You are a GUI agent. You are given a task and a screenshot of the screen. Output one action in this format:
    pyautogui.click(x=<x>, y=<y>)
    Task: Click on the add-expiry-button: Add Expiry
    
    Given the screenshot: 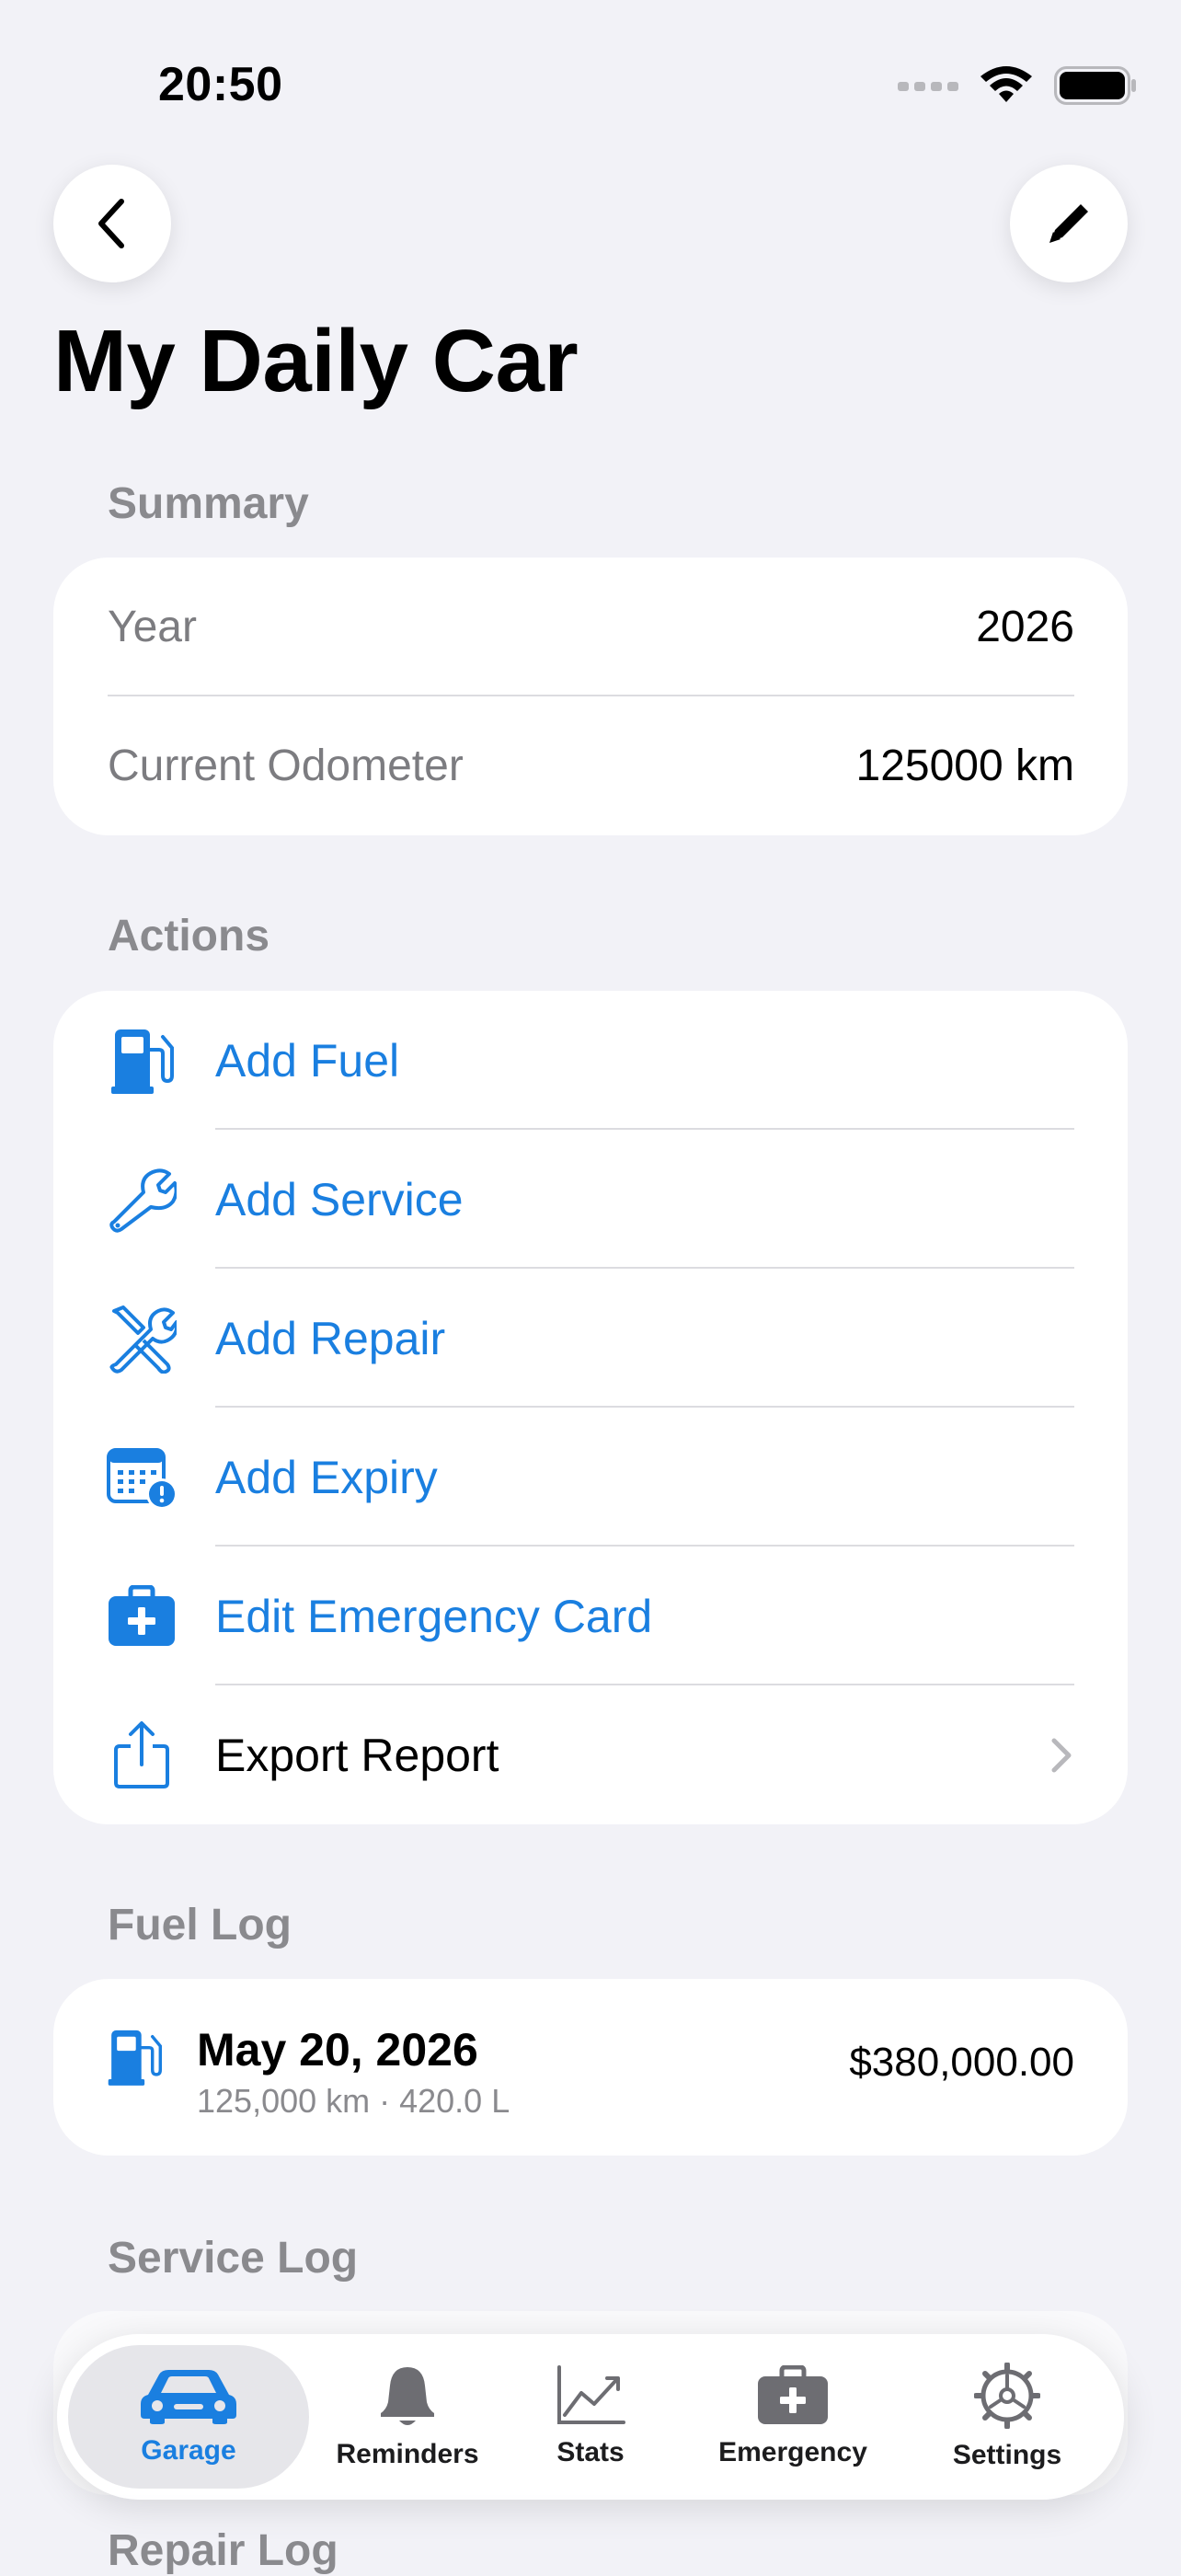 What is the action you would take?
    pyautogui.click(x=590, y=1477)
    